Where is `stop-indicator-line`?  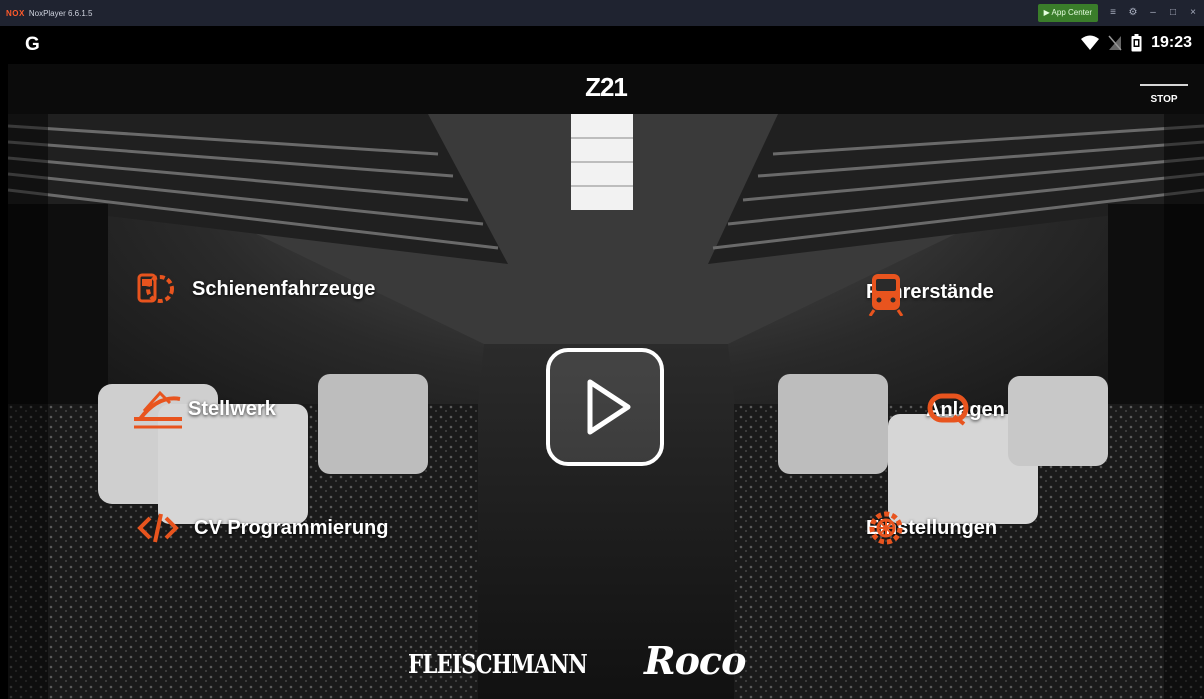 stop-indicator-line is located at coordinates (1164, 85).